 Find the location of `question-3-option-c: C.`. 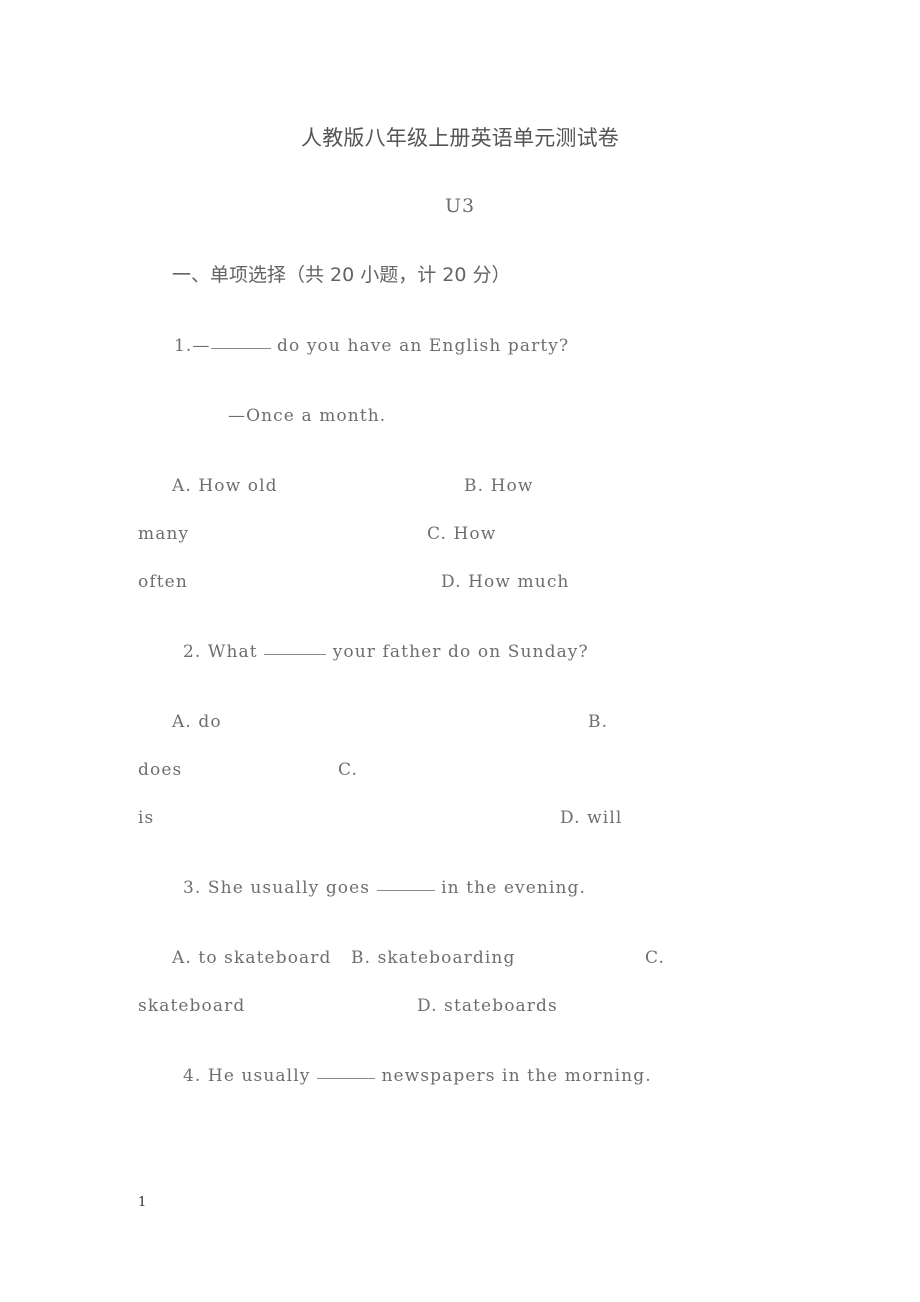

question-3-option-c: C. is located at coordinates (655, 958).